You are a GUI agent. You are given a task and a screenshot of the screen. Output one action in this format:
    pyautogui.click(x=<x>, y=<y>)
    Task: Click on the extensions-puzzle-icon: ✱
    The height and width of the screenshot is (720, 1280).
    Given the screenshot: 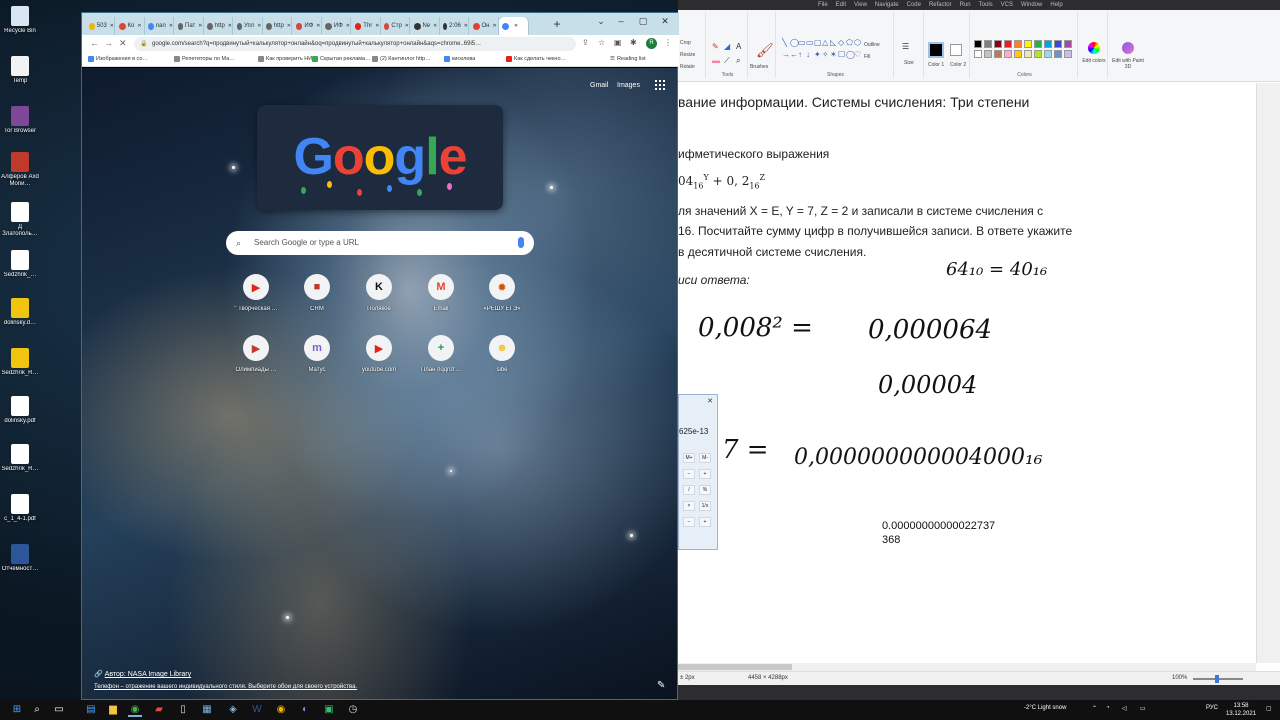 What is the action you would take?
    pyautogui.click(x=633, y=42)
    